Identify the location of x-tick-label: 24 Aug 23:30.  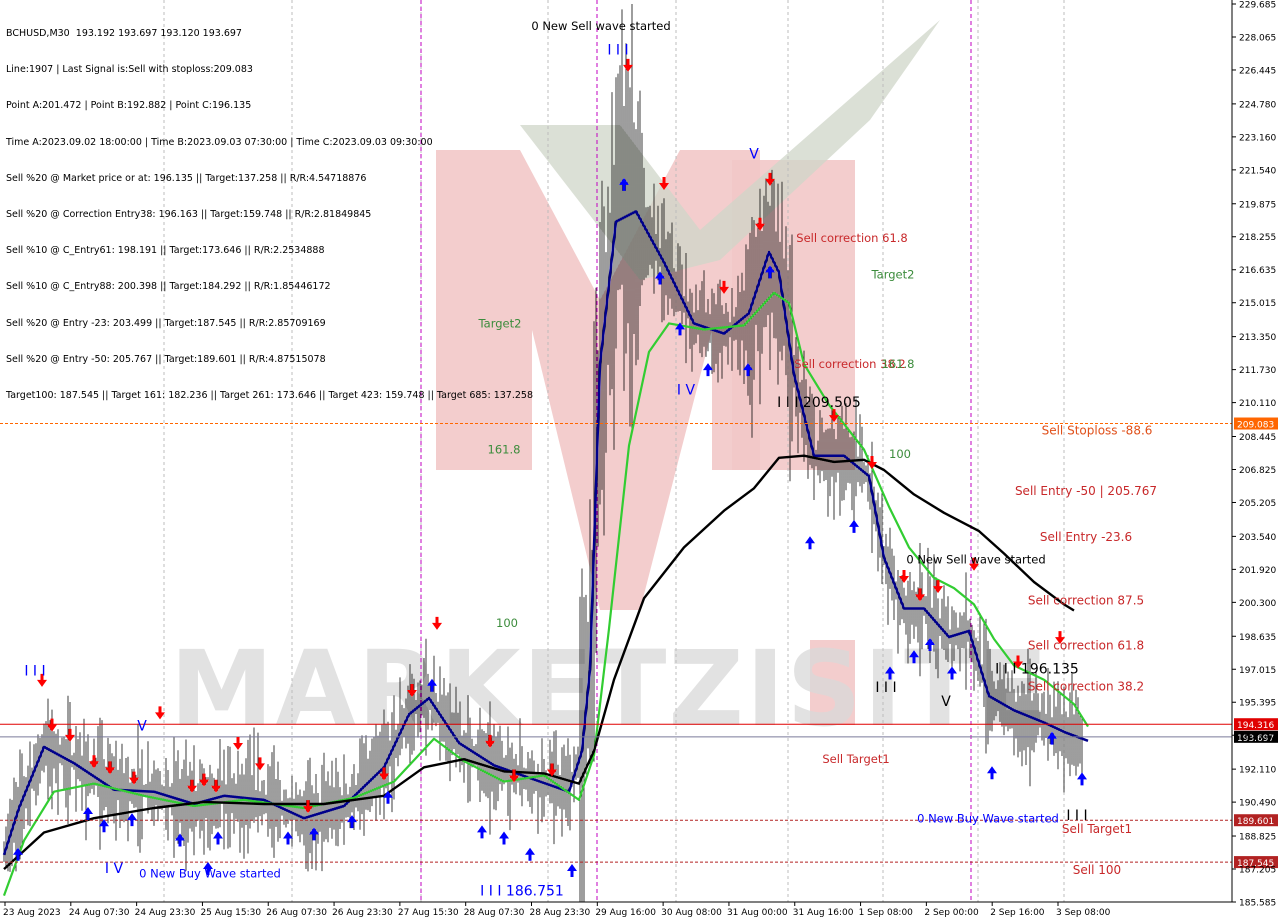
(165, 913).